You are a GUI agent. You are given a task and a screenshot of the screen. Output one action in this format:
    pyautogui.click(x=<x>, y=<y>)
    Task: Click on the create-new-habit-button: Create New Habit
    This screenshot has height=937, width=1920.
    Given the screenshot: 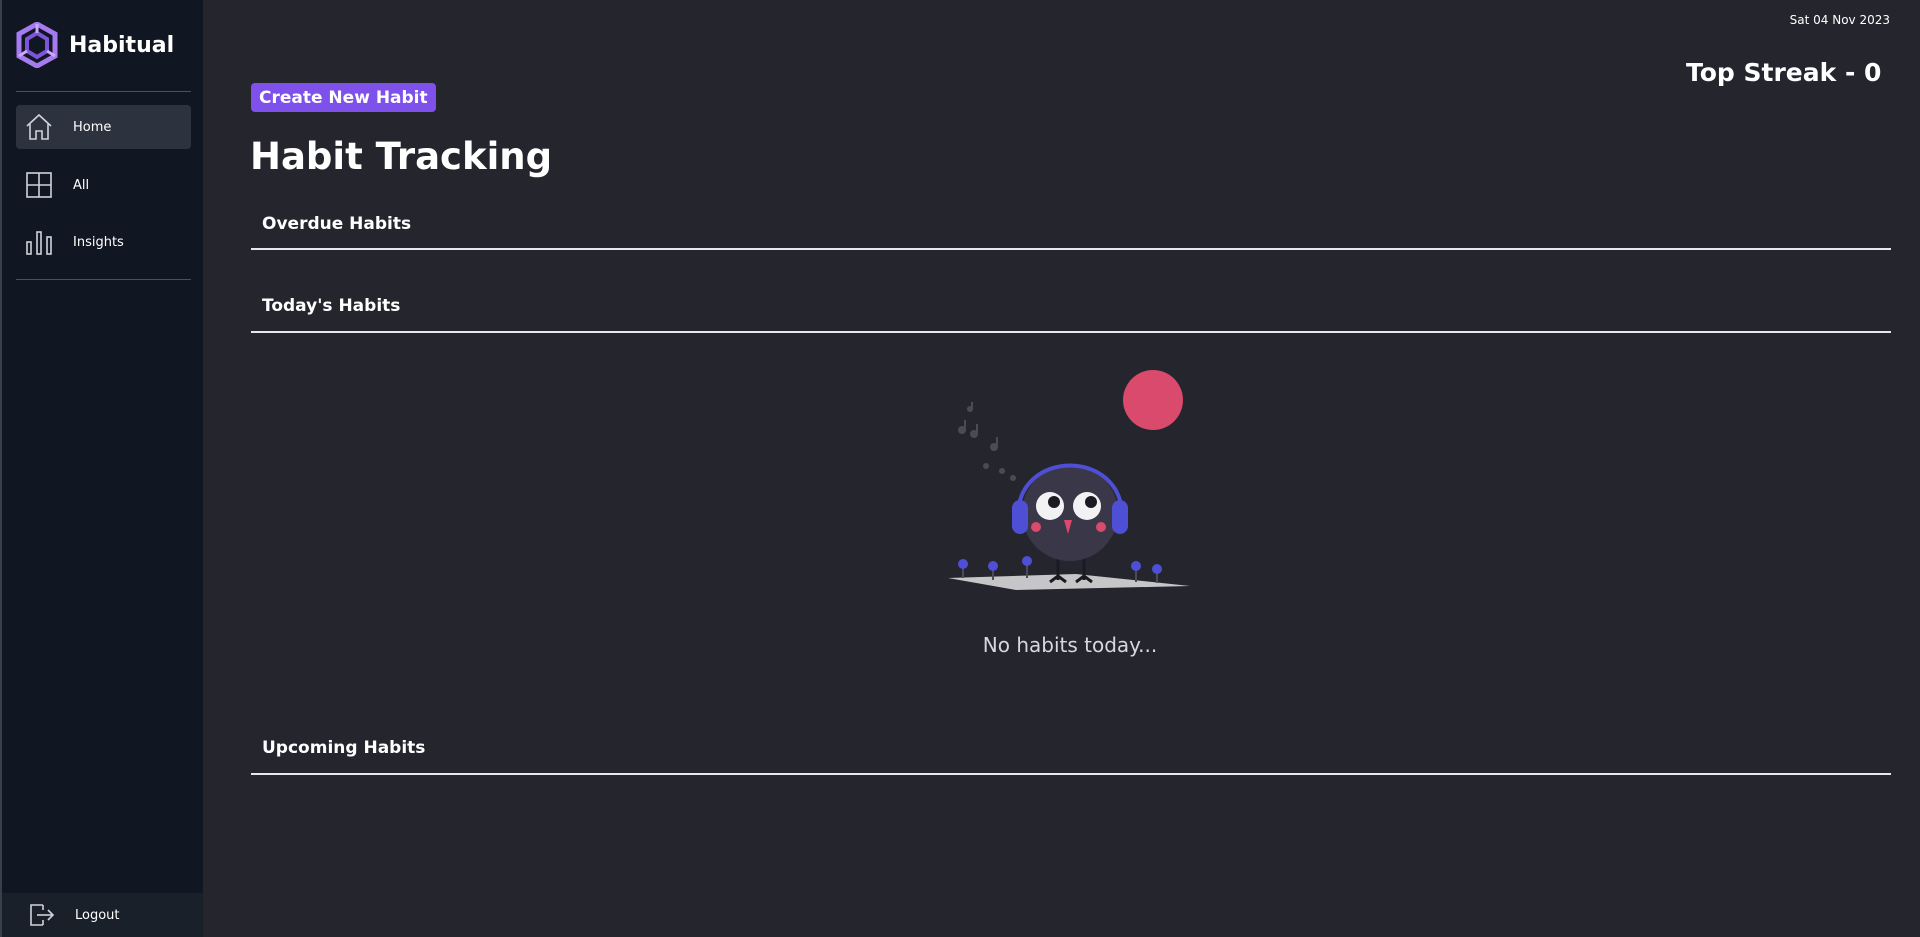 What is the action you would take?
    pyautogui.click(x=343, y=97)
    